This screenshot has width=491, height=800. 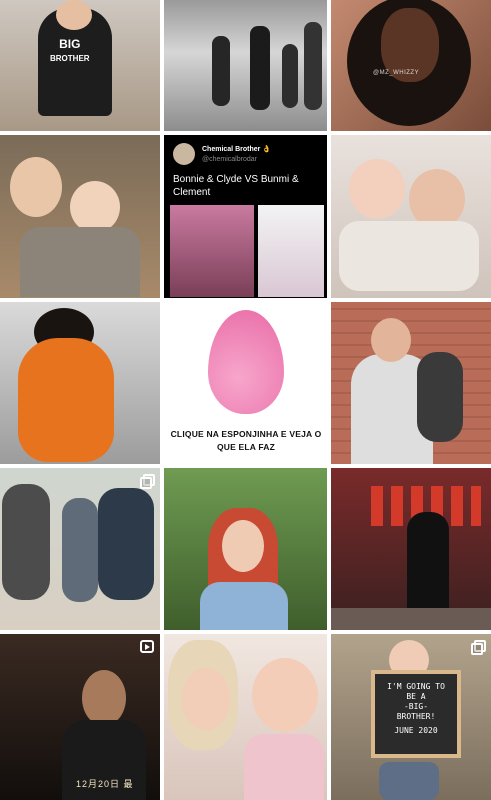 I want to click on onesie, so click(x=409, y=256).